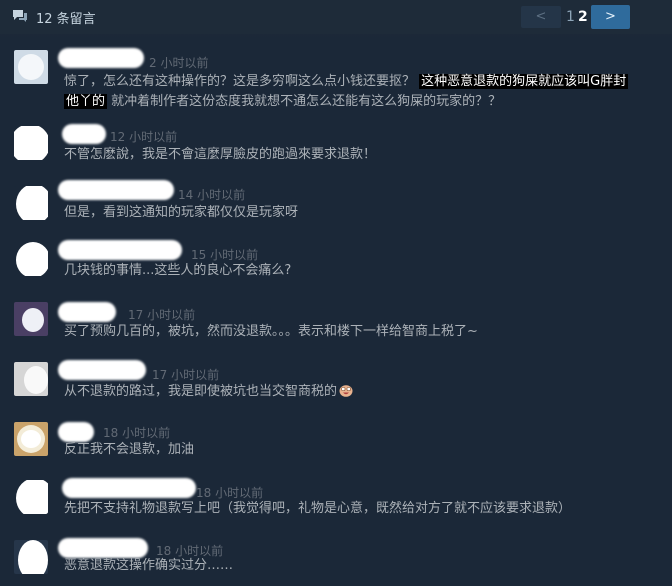 The height and width of the screenshot is (586, 672). Describe the element at coordinates (364, 392) in the screenshot. I see `comment-text: 从不退款的路过，我是即使被坑也当交智商税的` at that location.